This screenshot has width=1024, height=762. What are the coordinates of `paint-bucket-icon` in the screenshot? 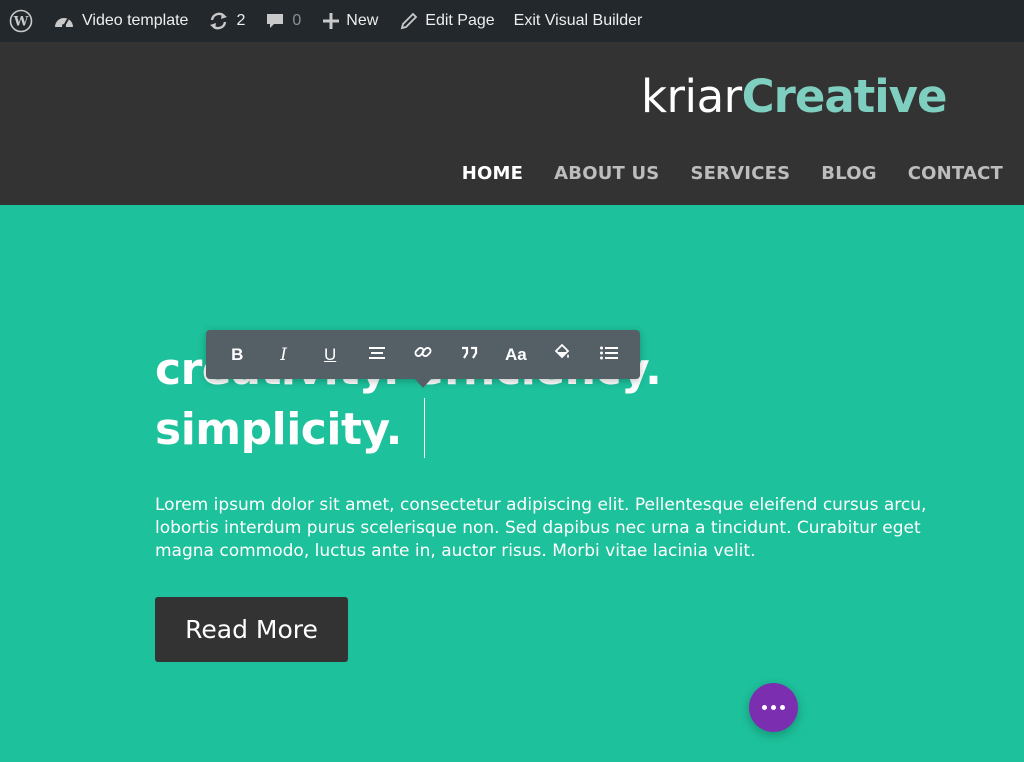 It's located at (562, 354).